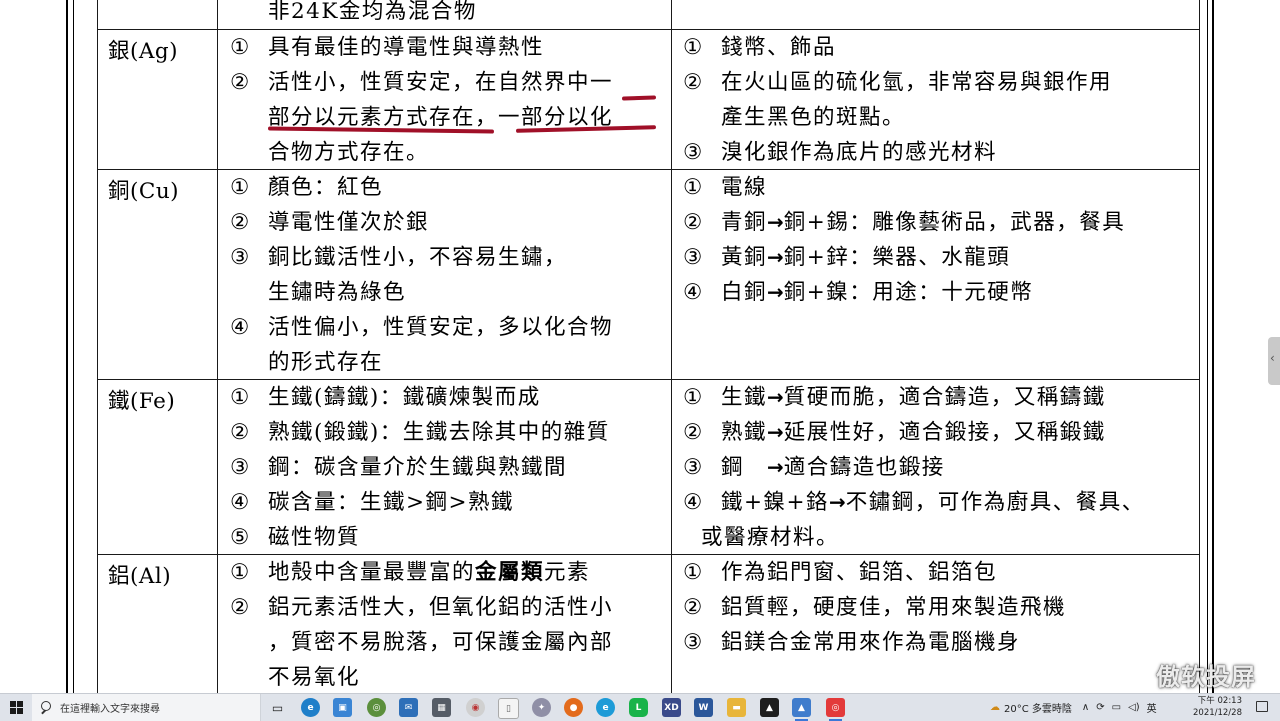 The image size is (1280, 721). I want to click on network-icon: ▭, so click(1116, 707).